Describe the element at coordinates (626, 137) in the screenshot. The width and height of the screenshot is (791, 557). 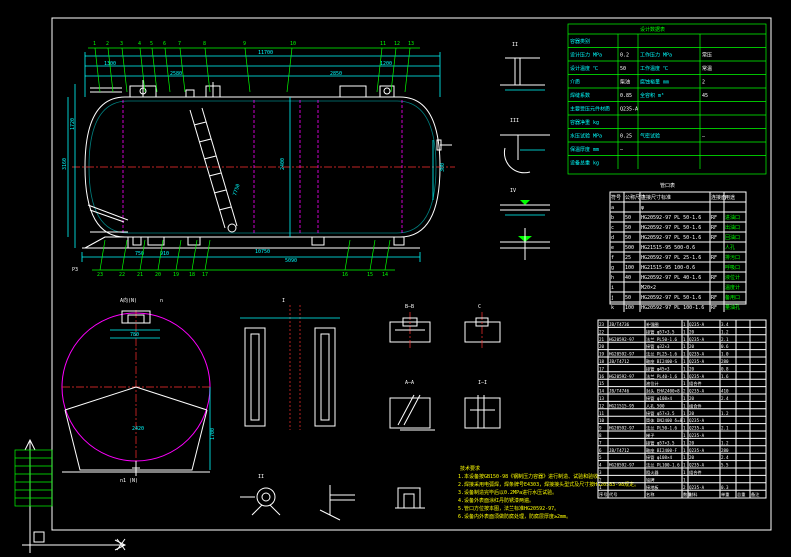
I see `design-cell-7-1: 0.25` at that location.